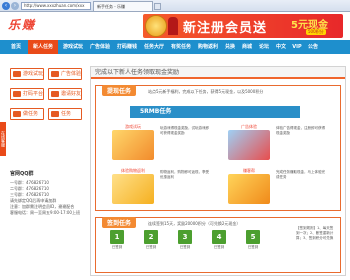  I want to click on keyboard-icon, so click(17, 94).